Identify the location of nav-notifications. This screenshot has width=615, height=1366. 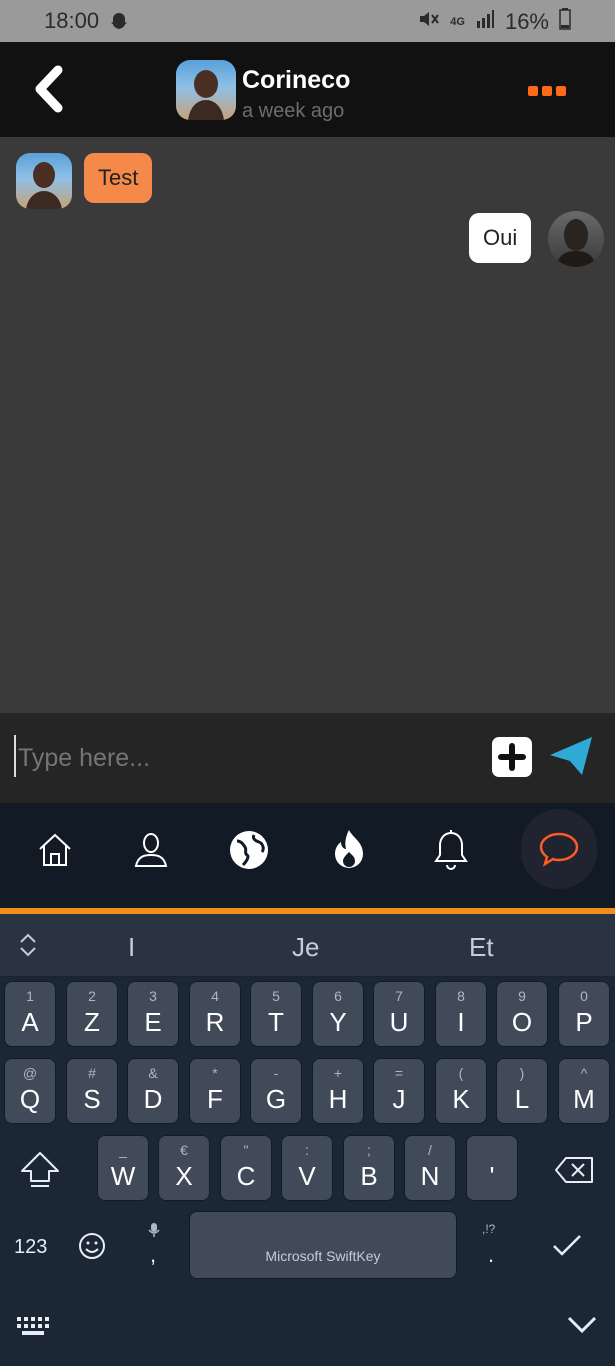
(451, 850).